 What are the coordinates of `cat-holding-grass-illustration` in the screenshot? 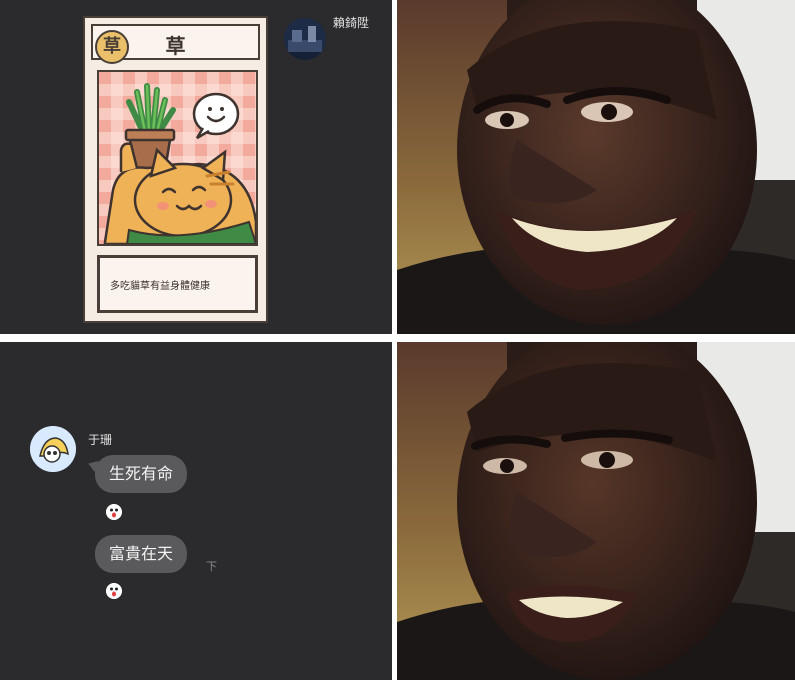 It's located at (177, 158).